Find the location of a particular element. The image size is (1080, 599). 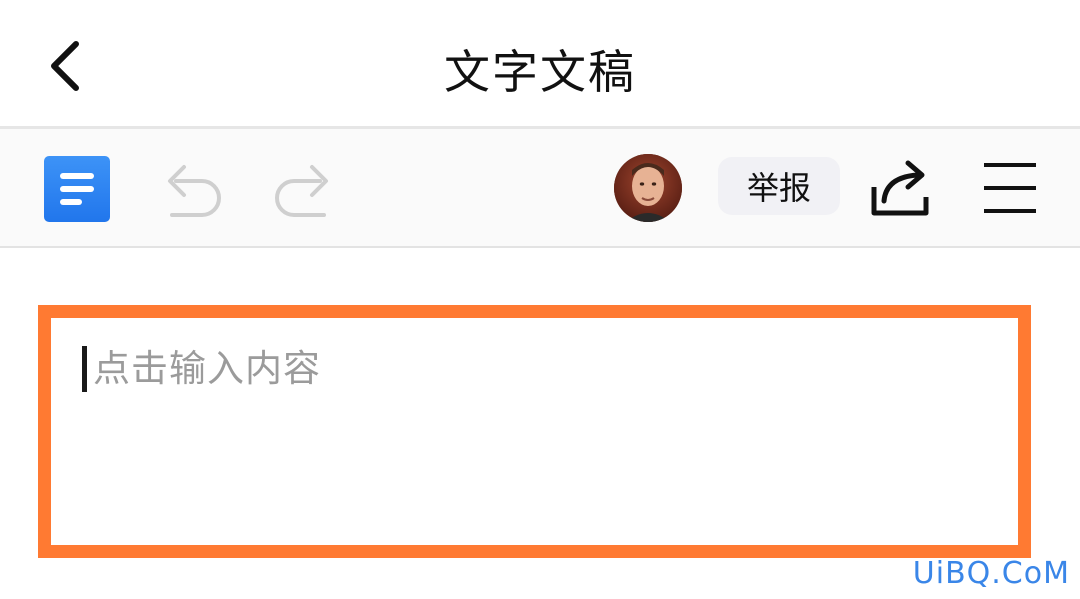

report-button: 举报 is located at coordinates (779, 186).